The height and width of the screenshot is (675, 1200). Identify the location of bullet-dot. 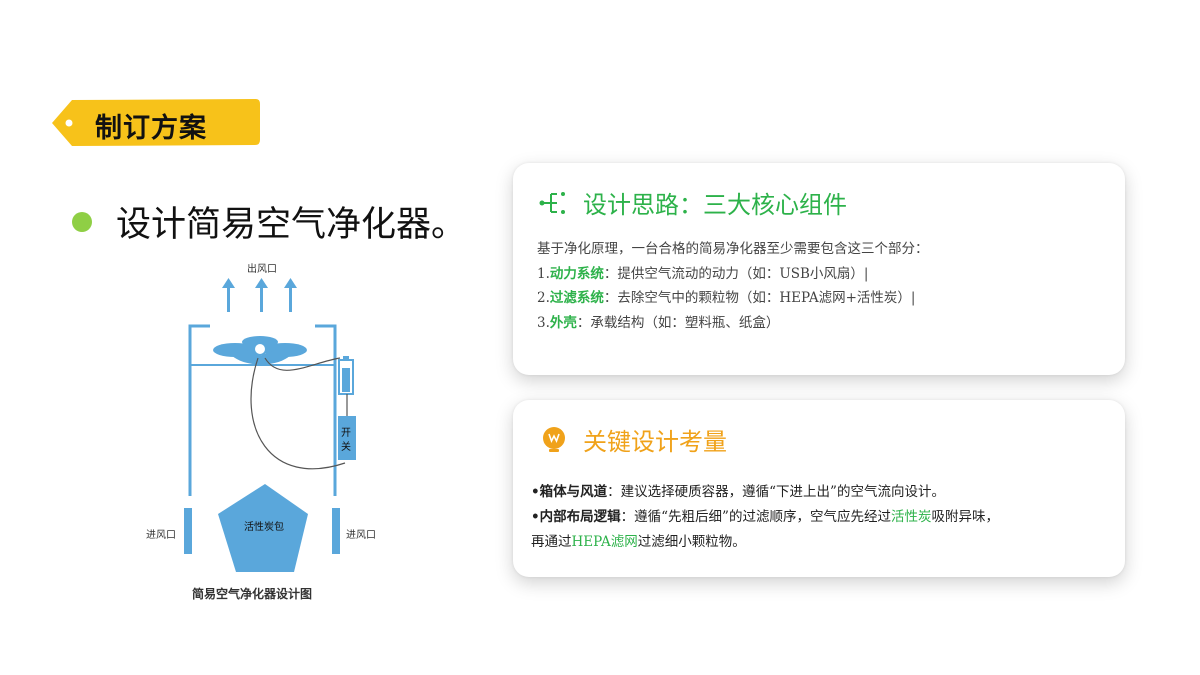
(82, 221).